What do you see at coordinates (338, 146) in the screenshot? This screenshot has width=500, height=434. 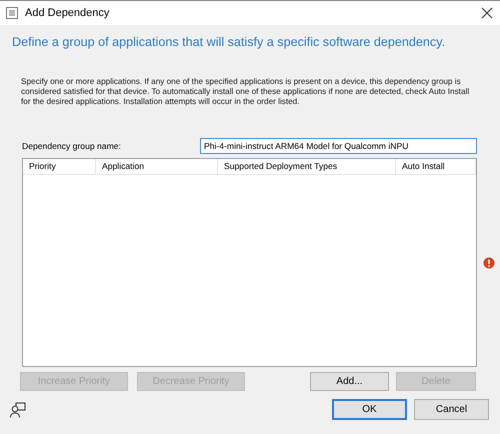 I see `group-name-field: Phi-4-mini-instruct ARM64 Model for Qualcomm iNPU` at bounding box center [338, 146].